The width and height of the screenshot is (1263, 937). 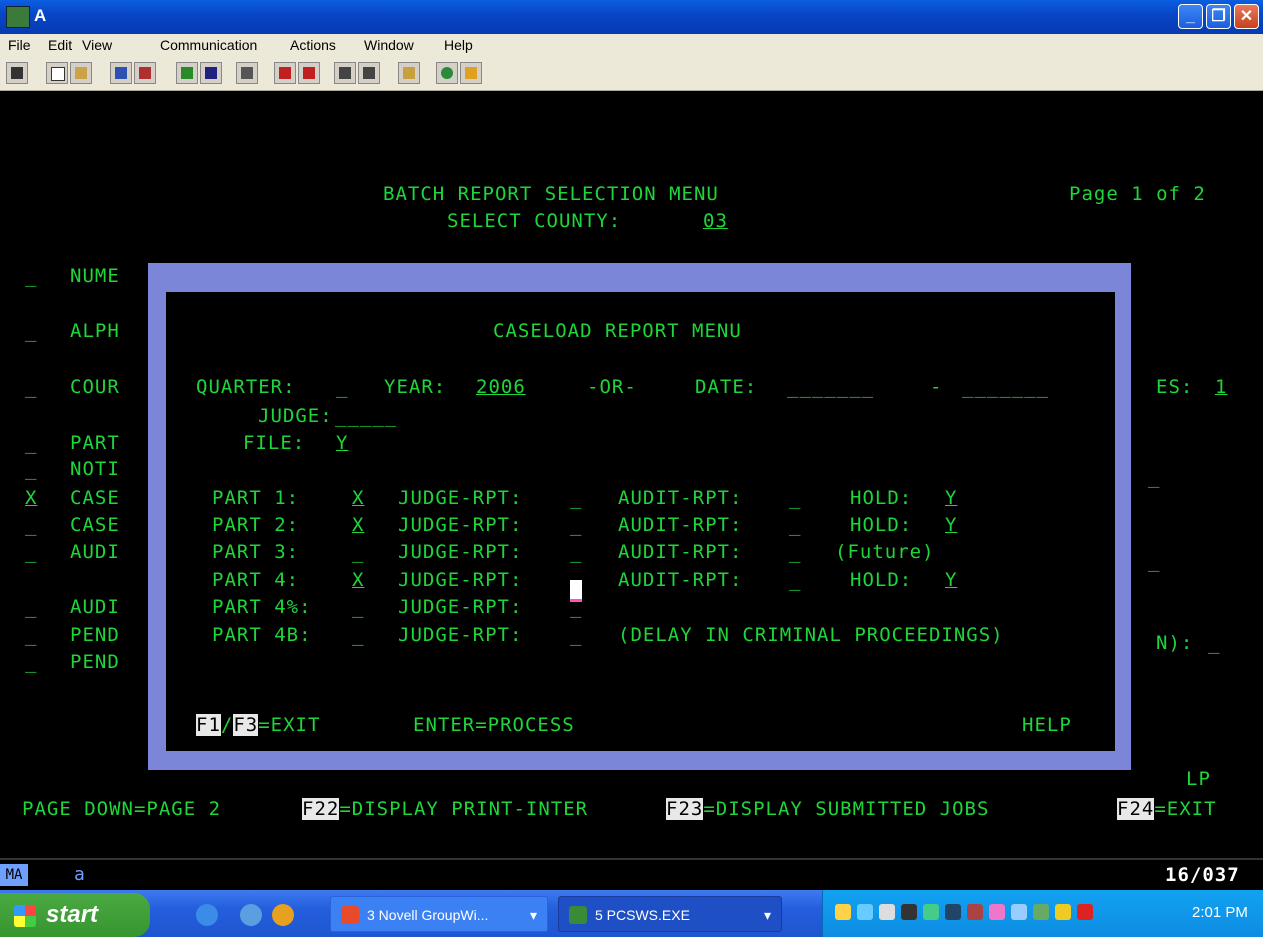 What do you see at coordinates (31, 498) in the screenshot?
I see `bg-sel-6: X` at bounding box center [31, 498].